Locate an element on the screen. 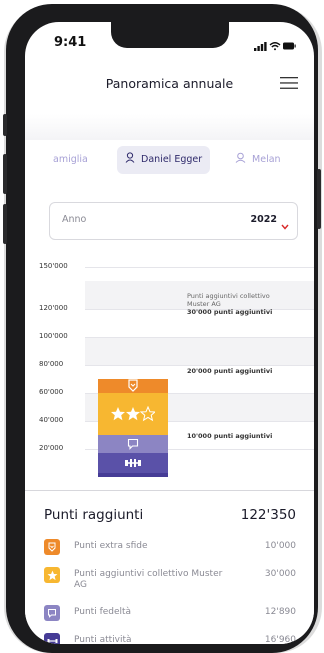 The height and width of the screenshot is (653, 324). y-tick-label: 100'000 is located at coordinates (53, 336).